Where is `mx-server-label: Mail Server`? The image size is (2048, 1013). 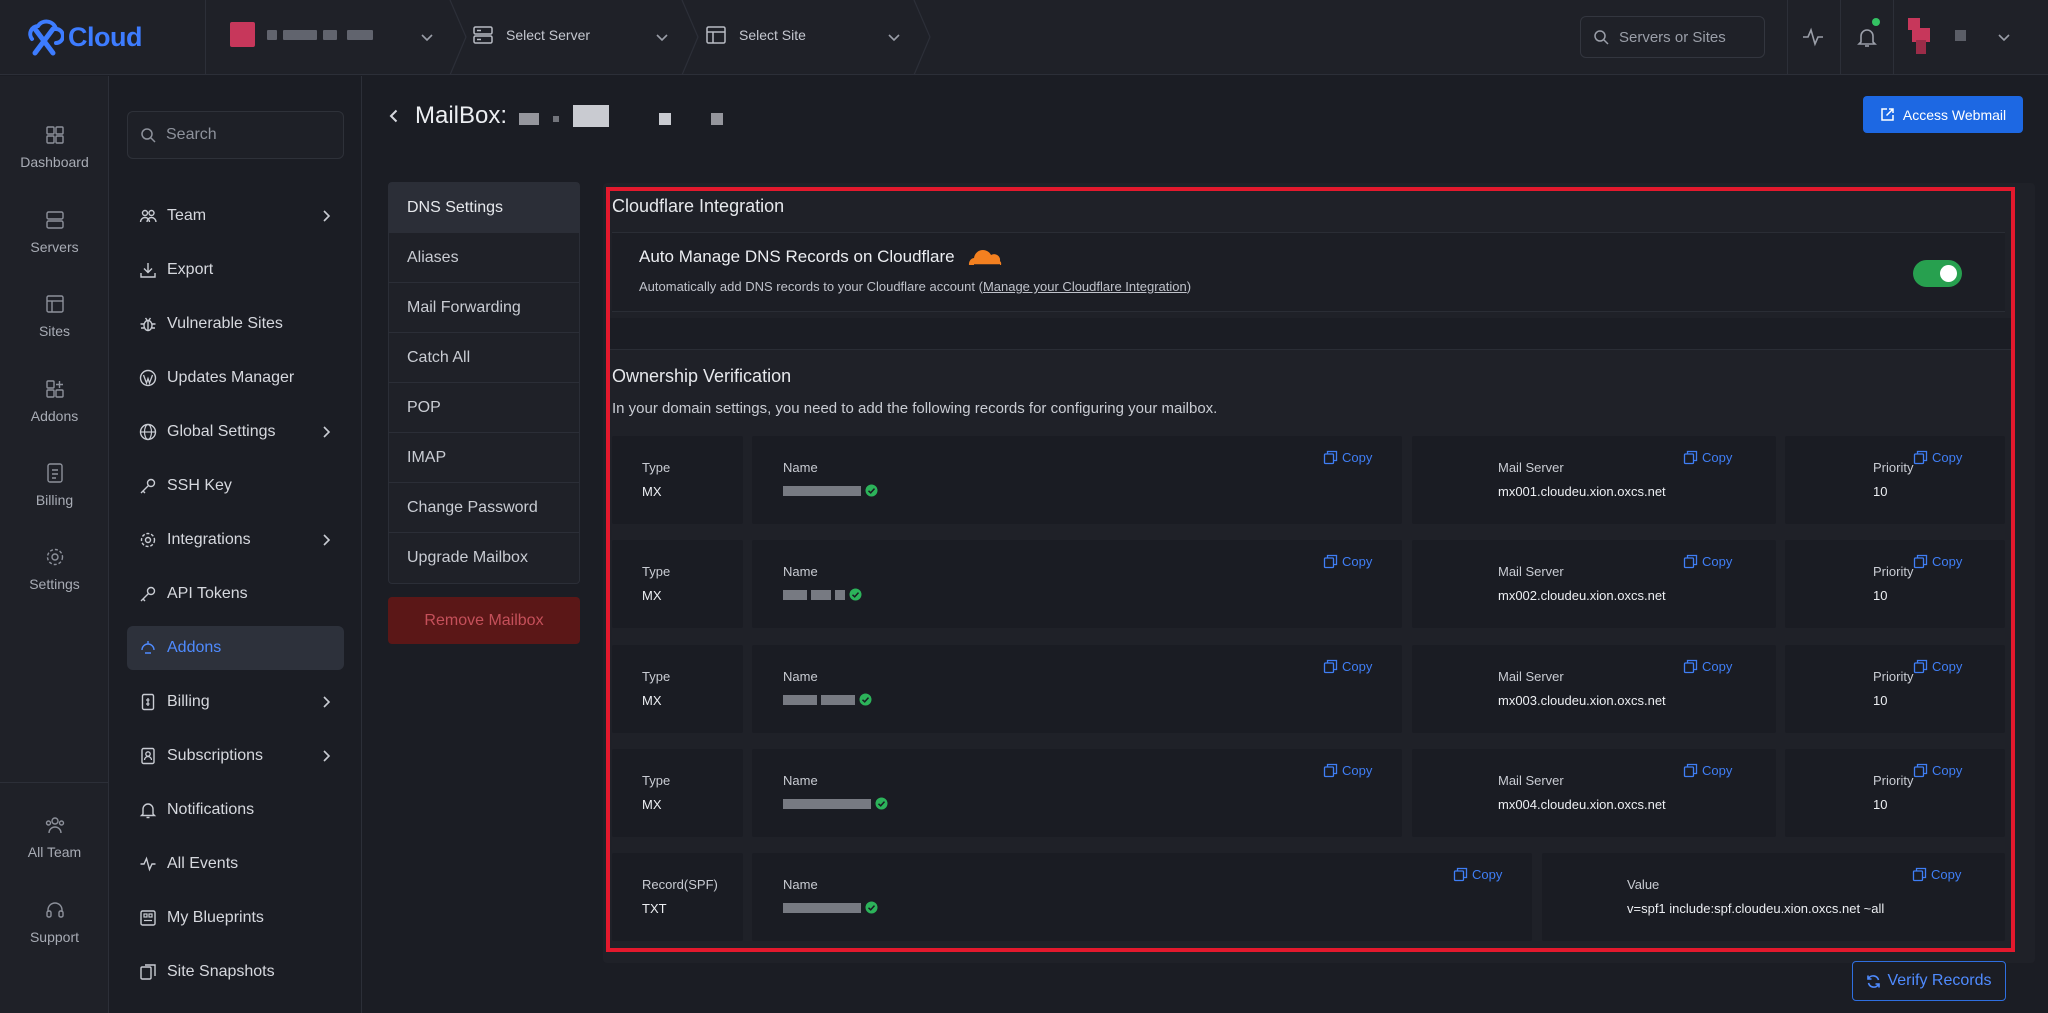 mx-server-label: Mail Server is located at coordinates (1531, 571).